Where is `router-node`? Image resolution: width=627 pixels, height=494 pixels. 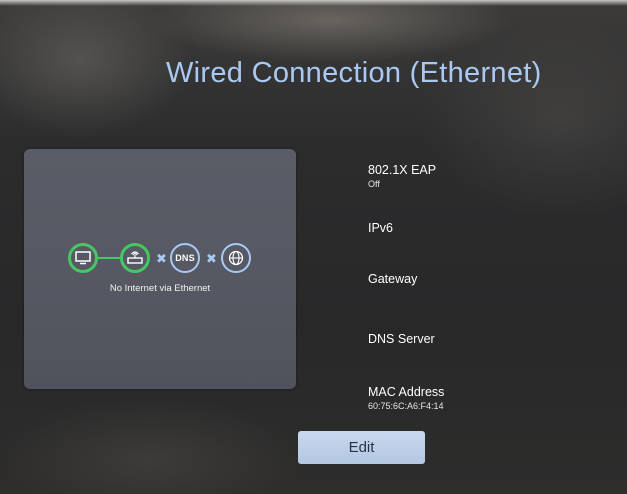
router-node is located at coordinates (135, 258).